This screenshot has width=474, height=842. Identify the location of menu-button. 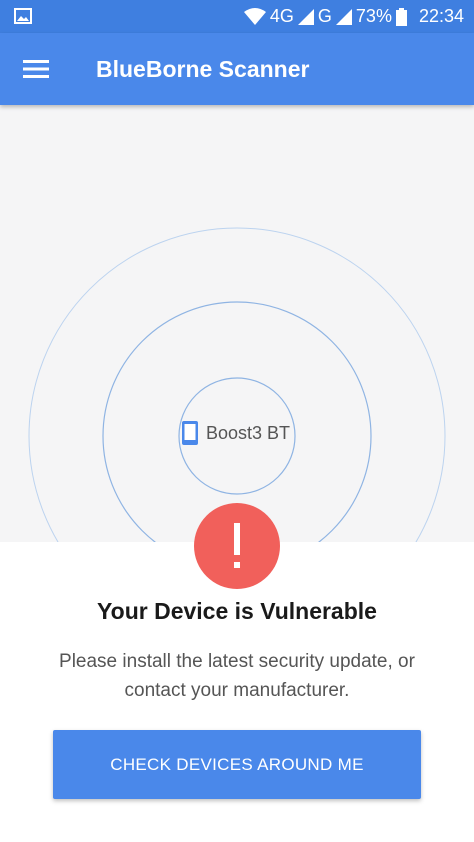
(36, 69).